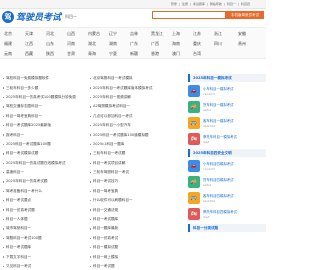 This screenshot has width=320, height=270. Describe the element at coordinates (121, 238) in the screenshot. I see `article-link: 科目一仿真考试` at that location.